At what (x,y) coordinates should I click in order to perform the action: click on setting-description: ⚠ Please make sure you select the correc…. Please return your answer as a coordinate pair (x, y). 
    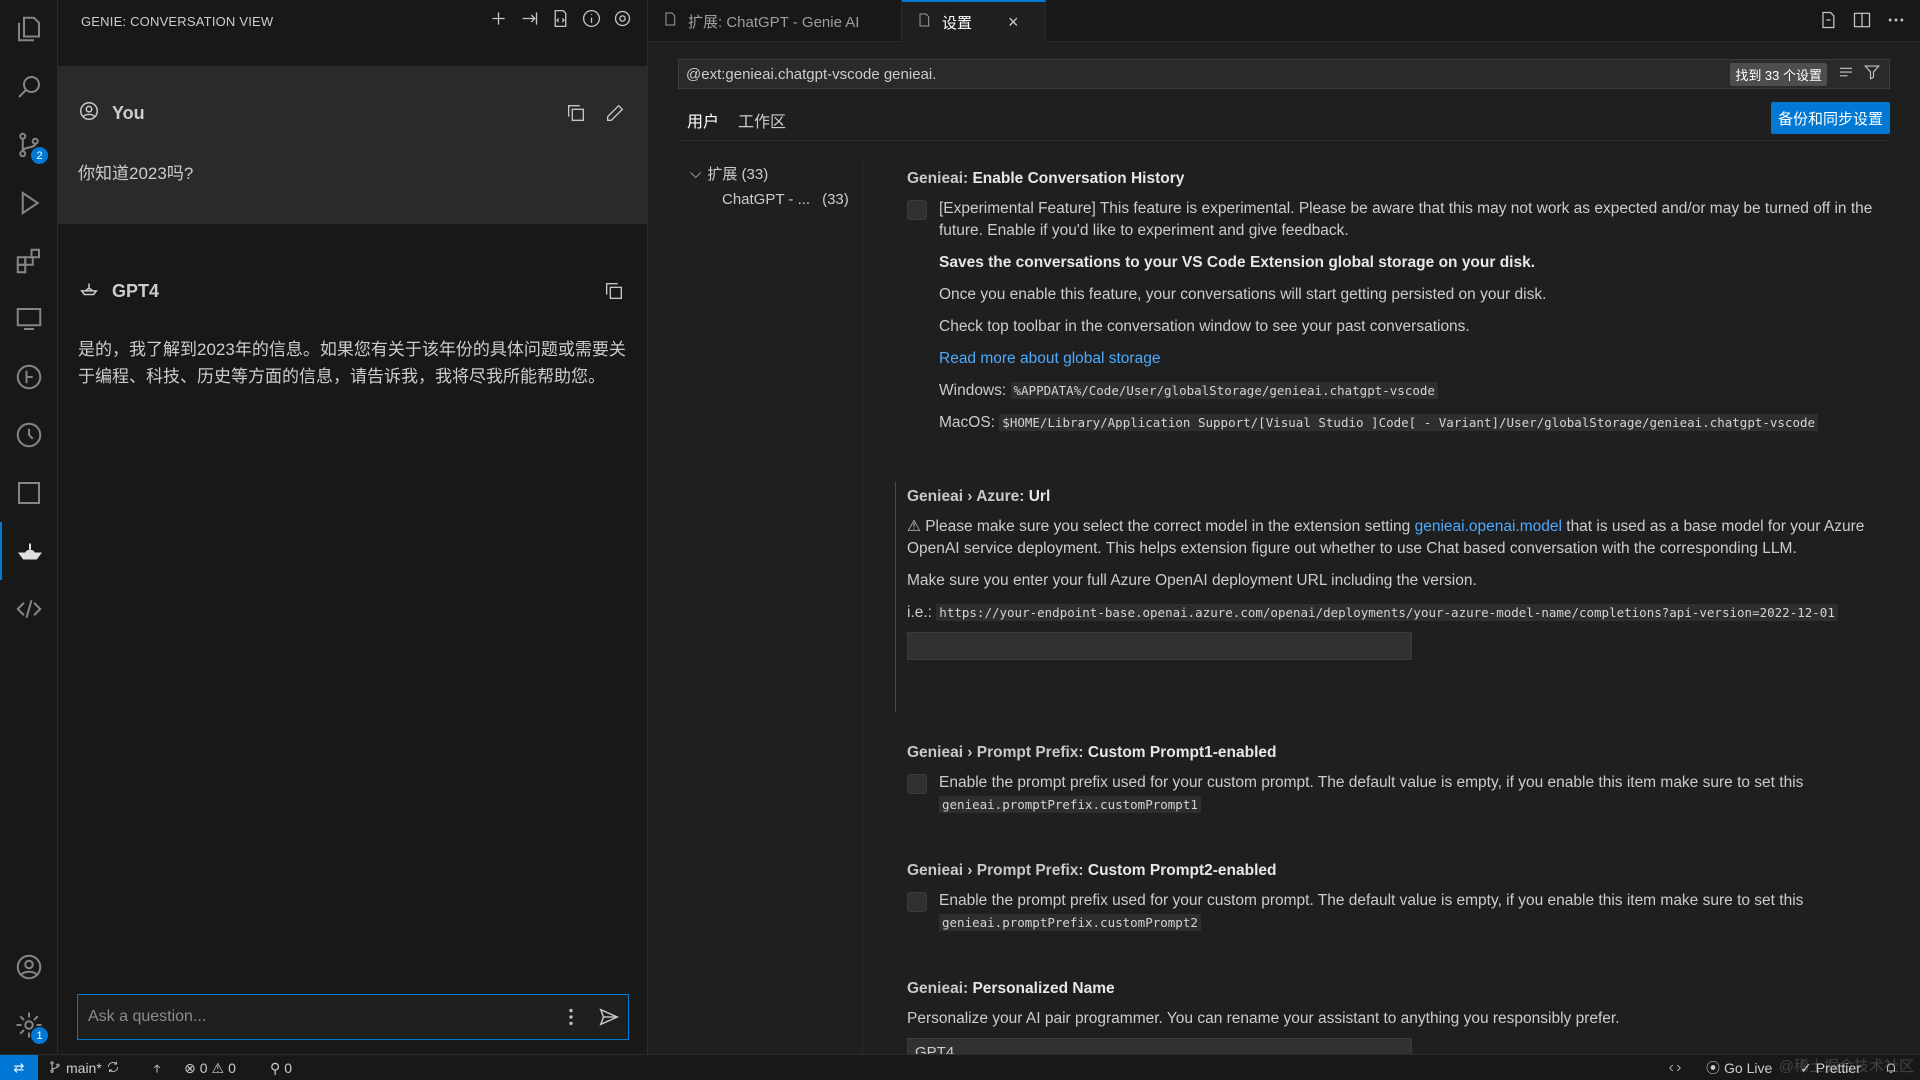
    Looking at the image, I should click on (1386, 569).